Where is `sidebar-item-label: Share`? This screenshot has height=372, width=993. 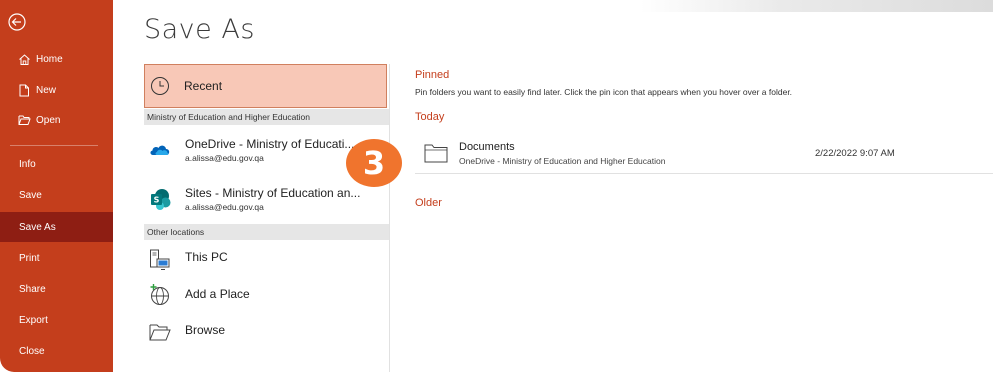
sidebar-item-label: Share is located at coordinates (32, 289).